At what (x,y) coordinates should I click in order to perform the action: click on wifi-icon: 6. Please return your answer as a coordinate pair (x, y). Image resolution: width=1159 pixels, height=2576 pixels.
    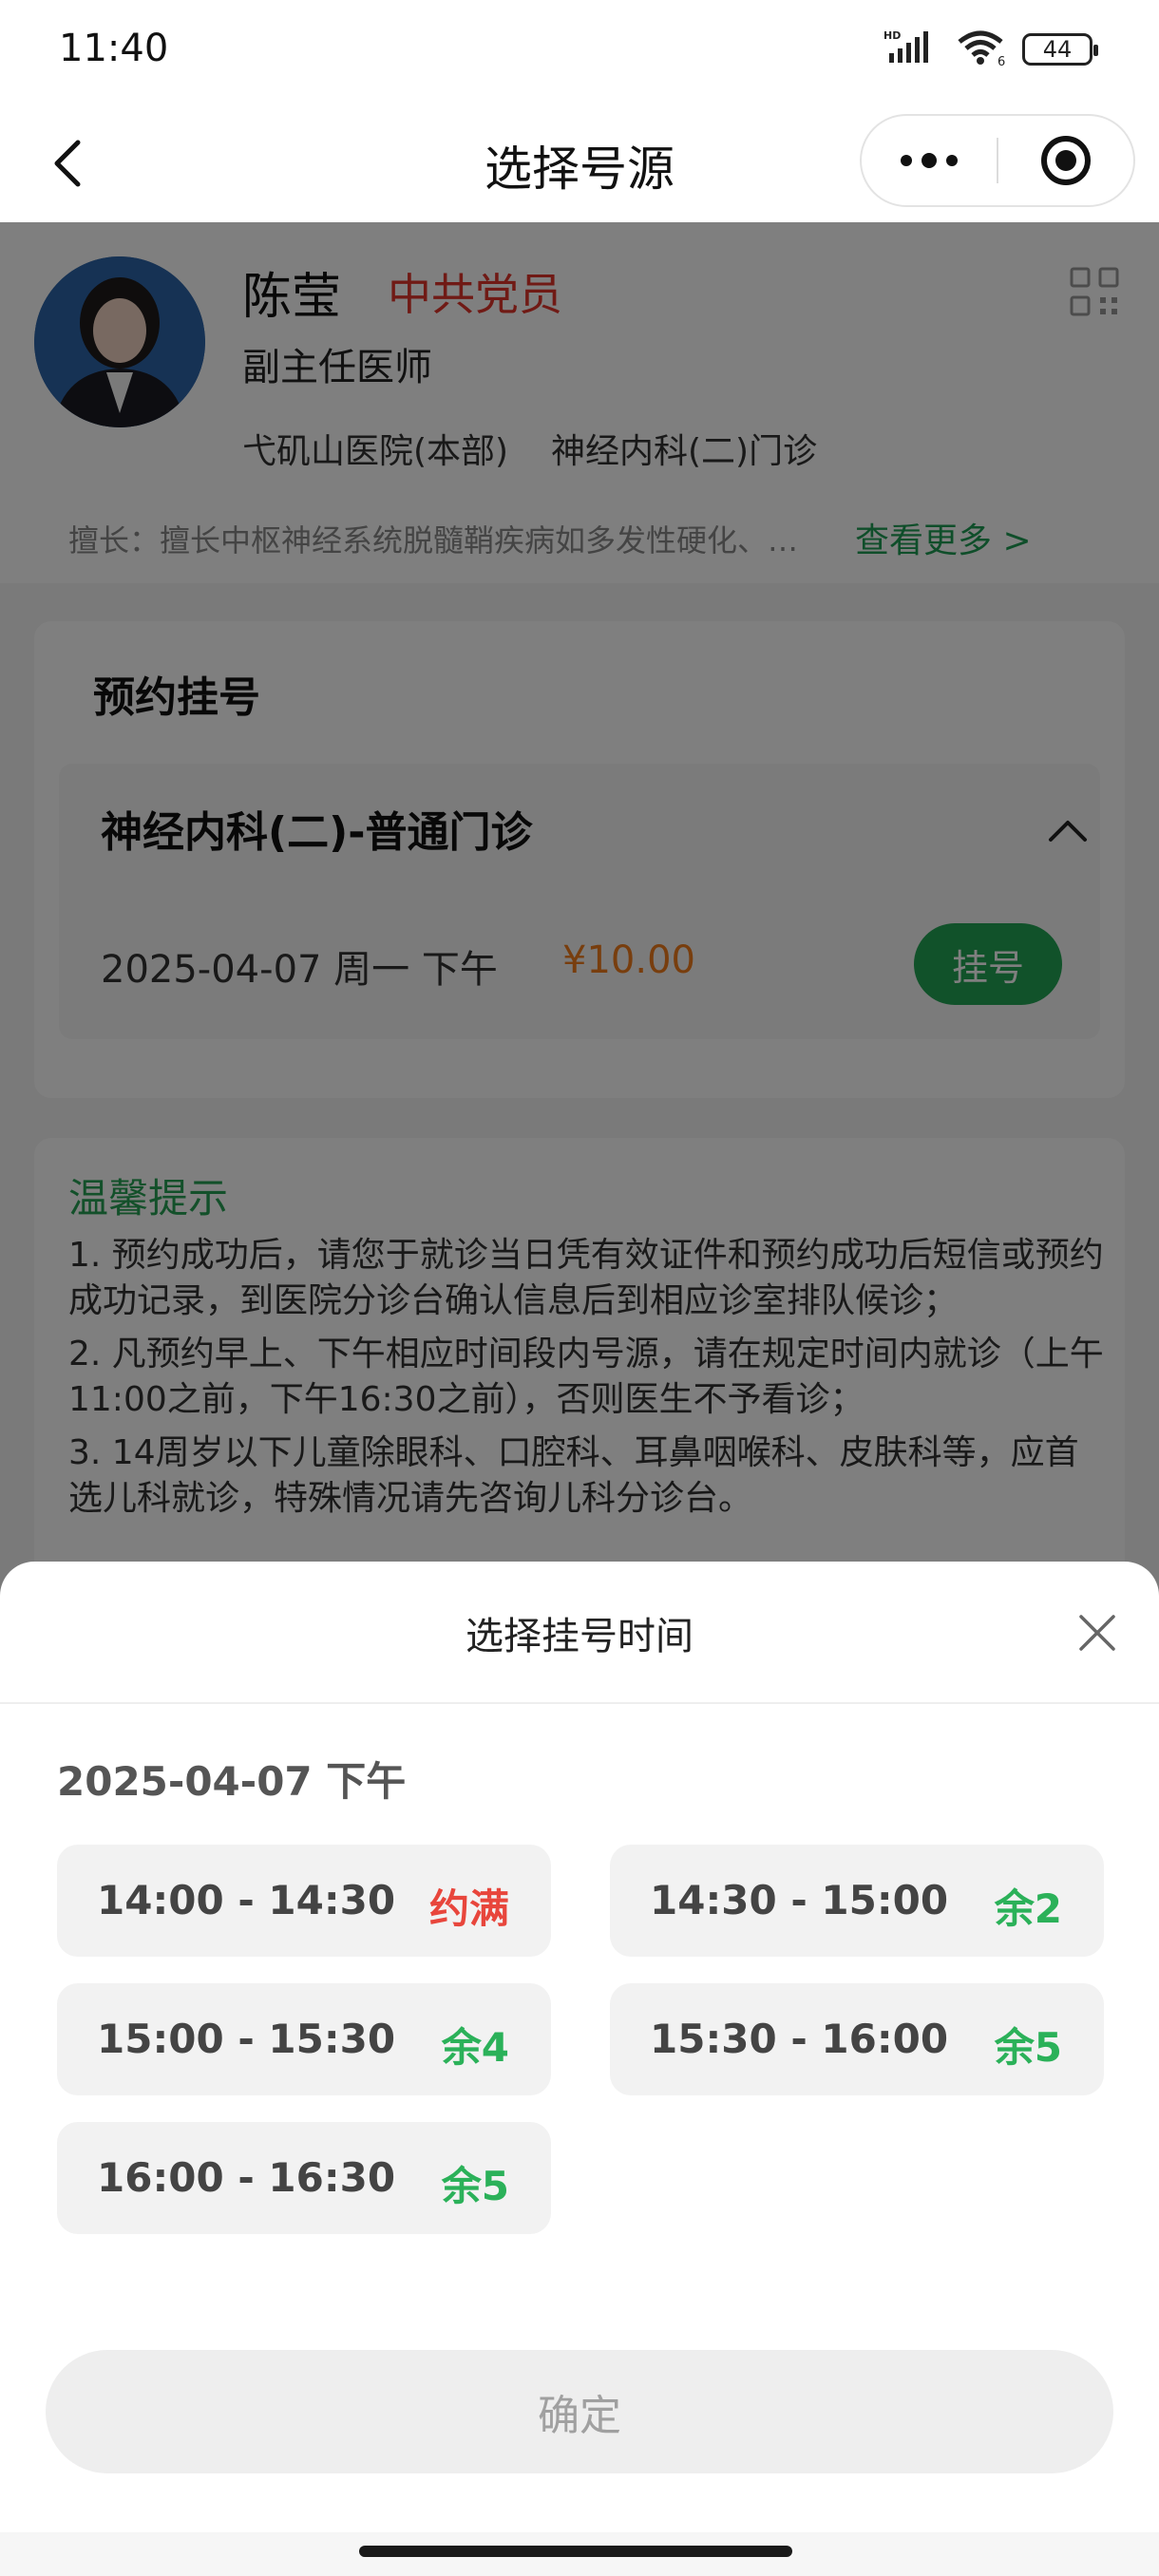
    Looking at the image, I should click on (982, 49).